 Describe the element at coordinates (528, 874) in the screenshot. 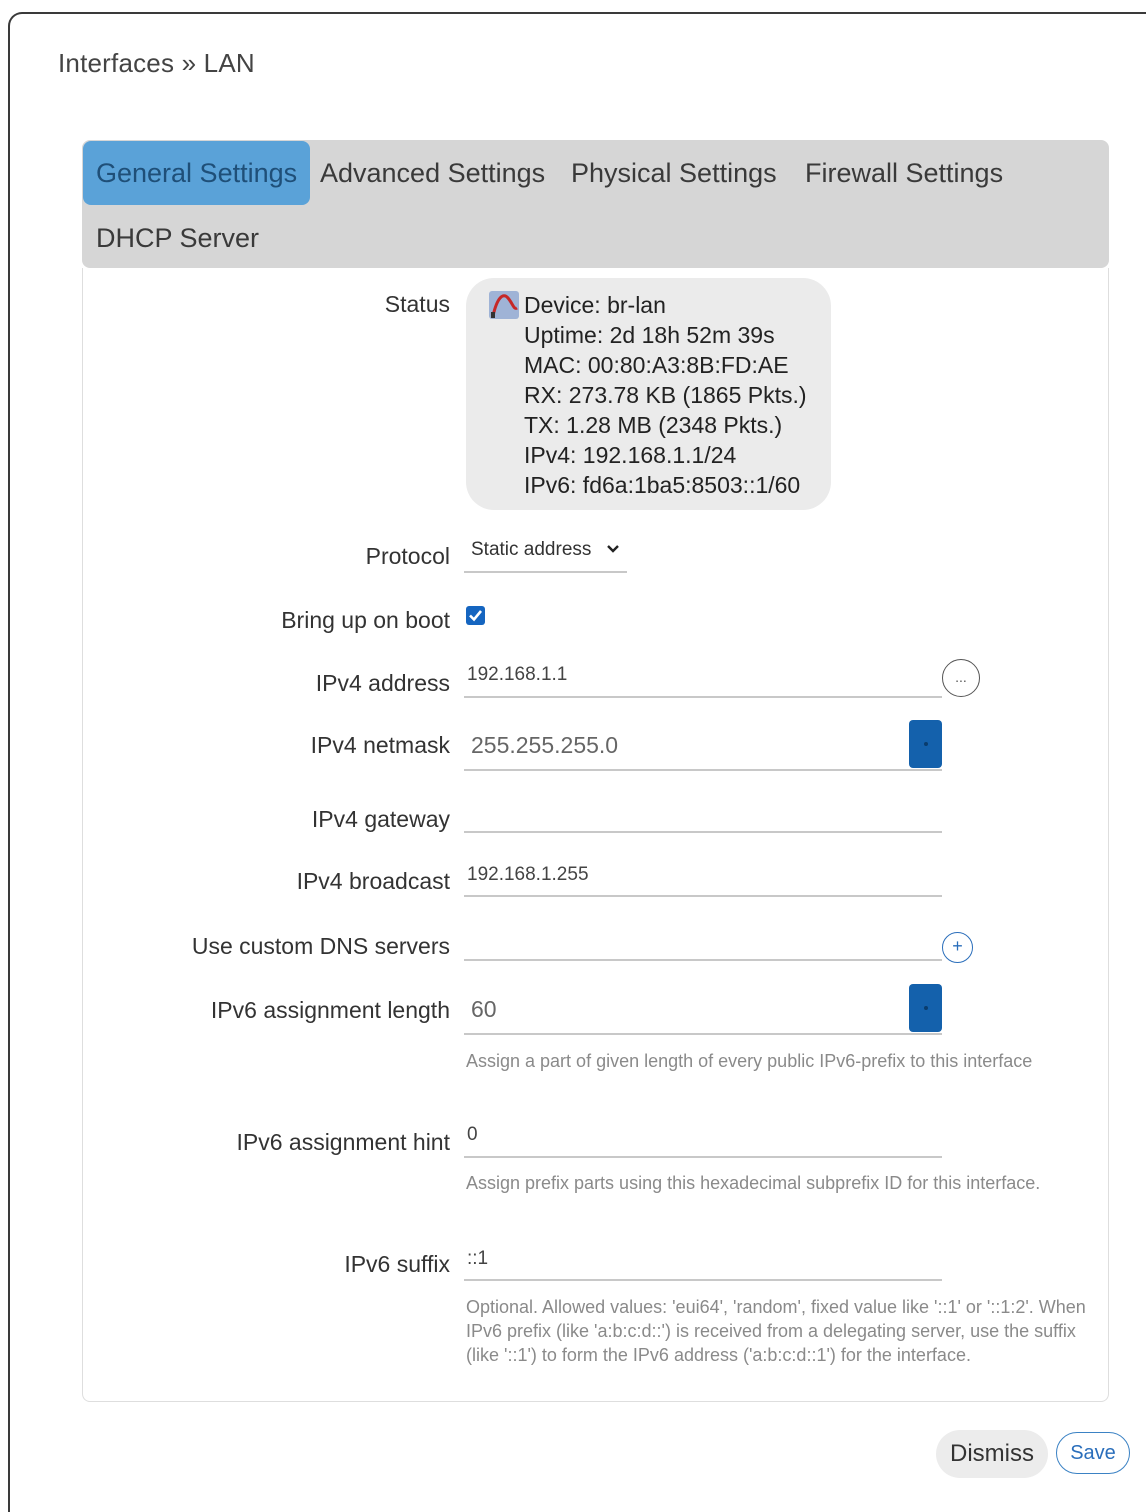

I see `ipv4-broadcast-value: 192.168.1.255` at that location.